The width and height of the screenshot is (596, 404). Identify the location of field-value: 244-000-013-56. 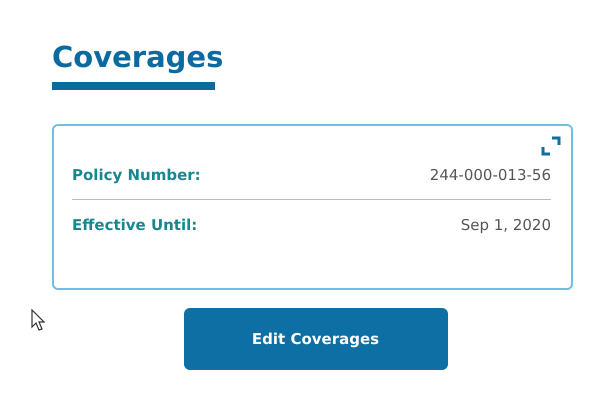
(490, 175).